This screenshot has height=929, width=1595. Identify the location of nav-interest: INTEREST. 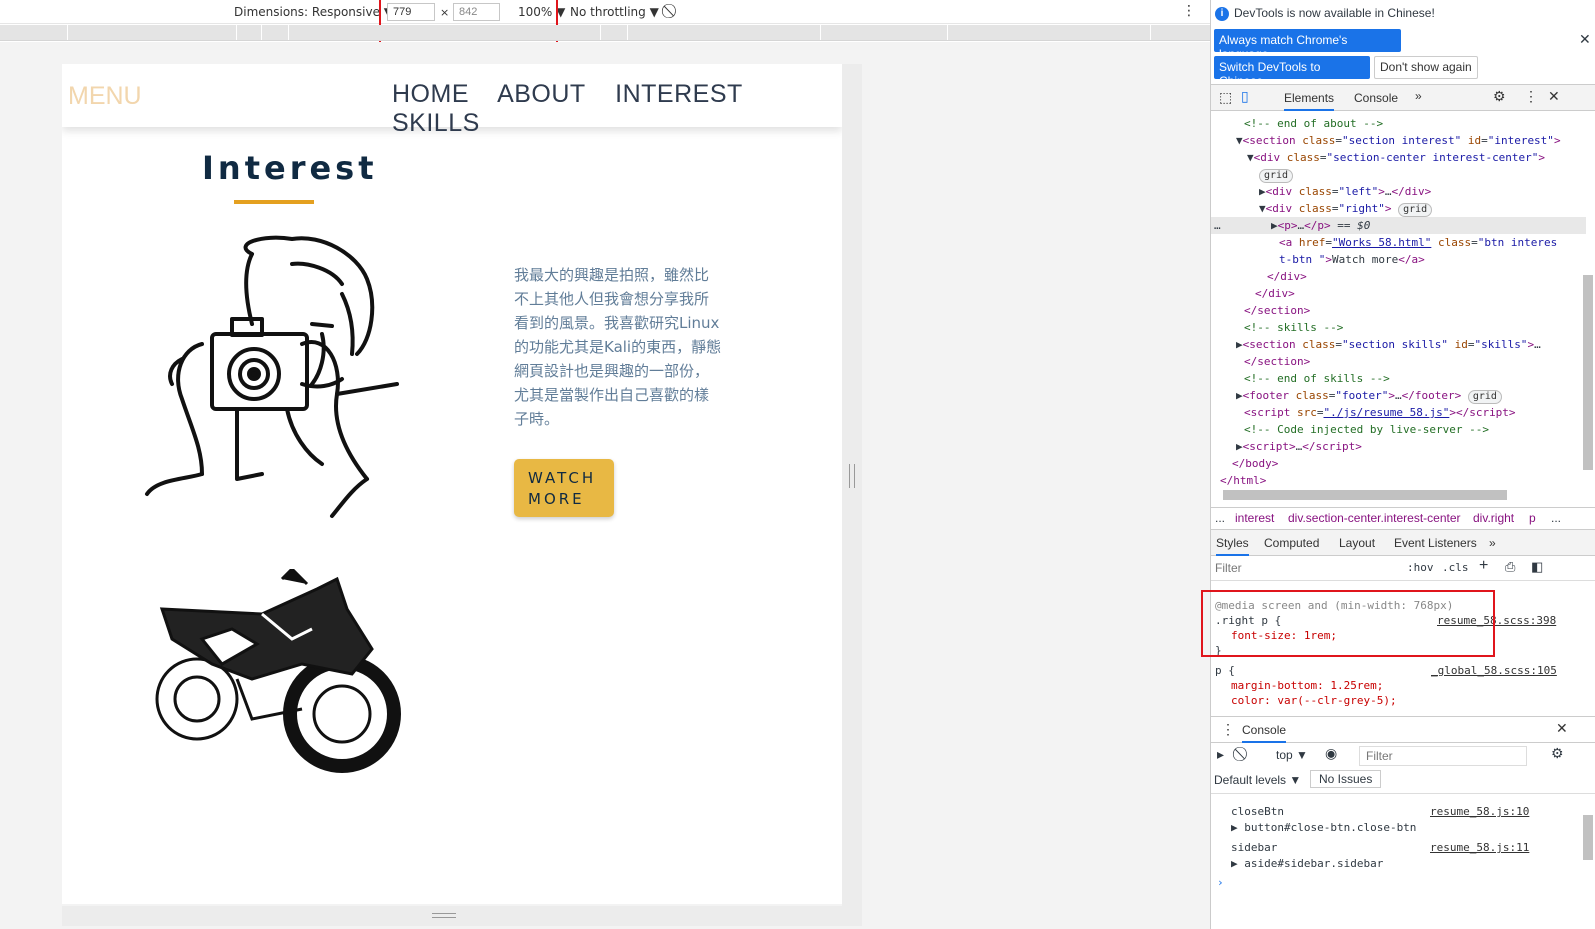
(679, 94).